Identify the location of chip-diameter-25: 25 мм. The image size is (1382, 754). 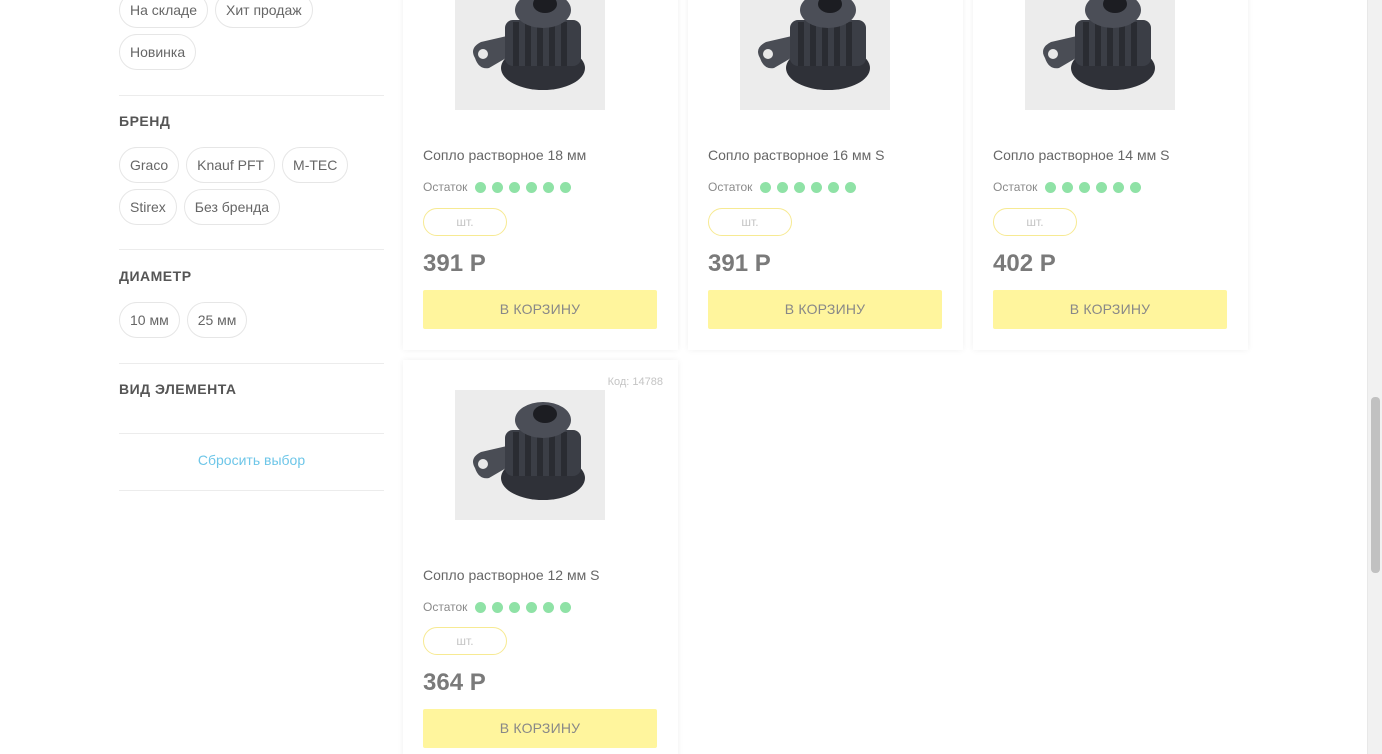
(217, 320).